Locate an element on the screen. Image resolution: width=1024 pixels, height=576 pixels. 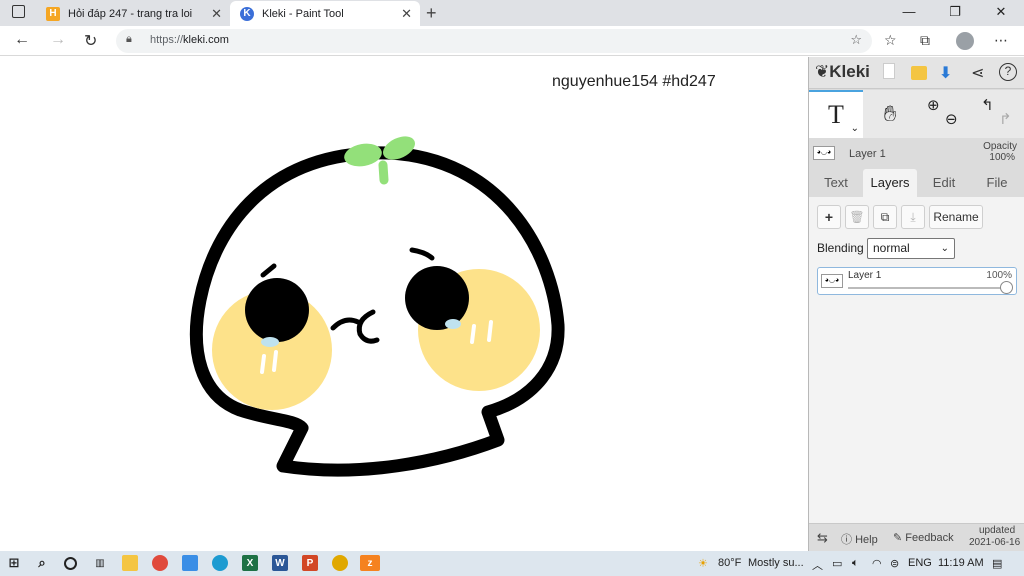
share-icon: ⋖ is located at coordinates (977, 73).